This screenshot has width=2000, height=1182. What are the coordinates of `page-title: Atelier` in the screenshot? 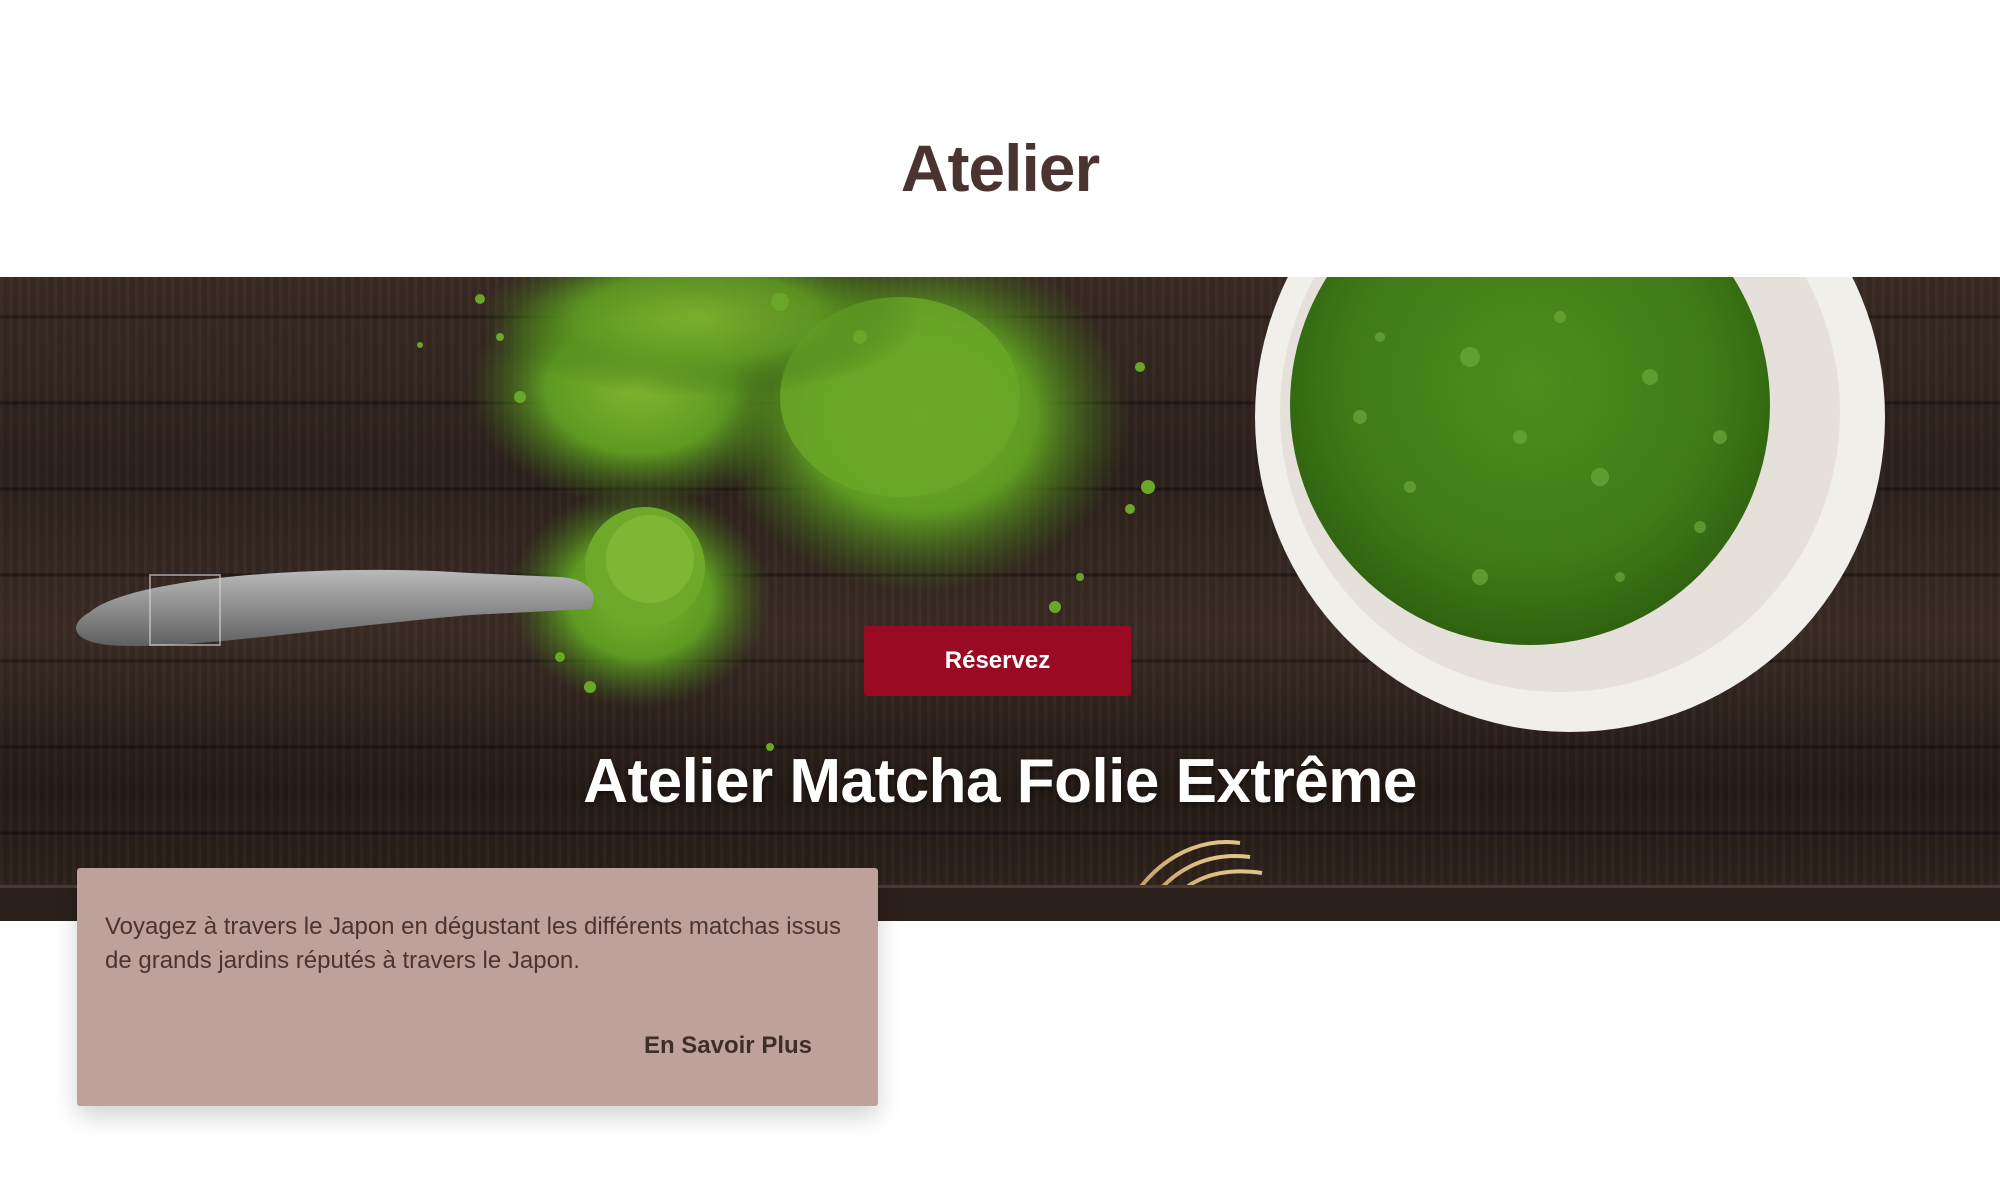 It's located at (1000, 168).